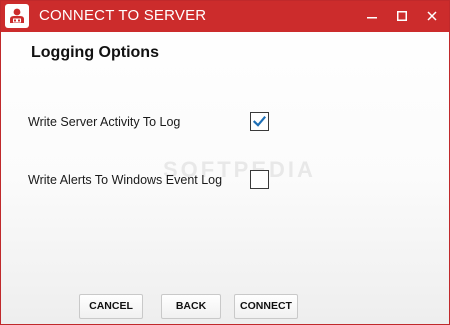 The height and width of the screenshot is (325, 450). What do you see at coordinates (111, 306) in the screenshot?
I see `cancel-button: CANCEL` at bounding box center [111, 306].